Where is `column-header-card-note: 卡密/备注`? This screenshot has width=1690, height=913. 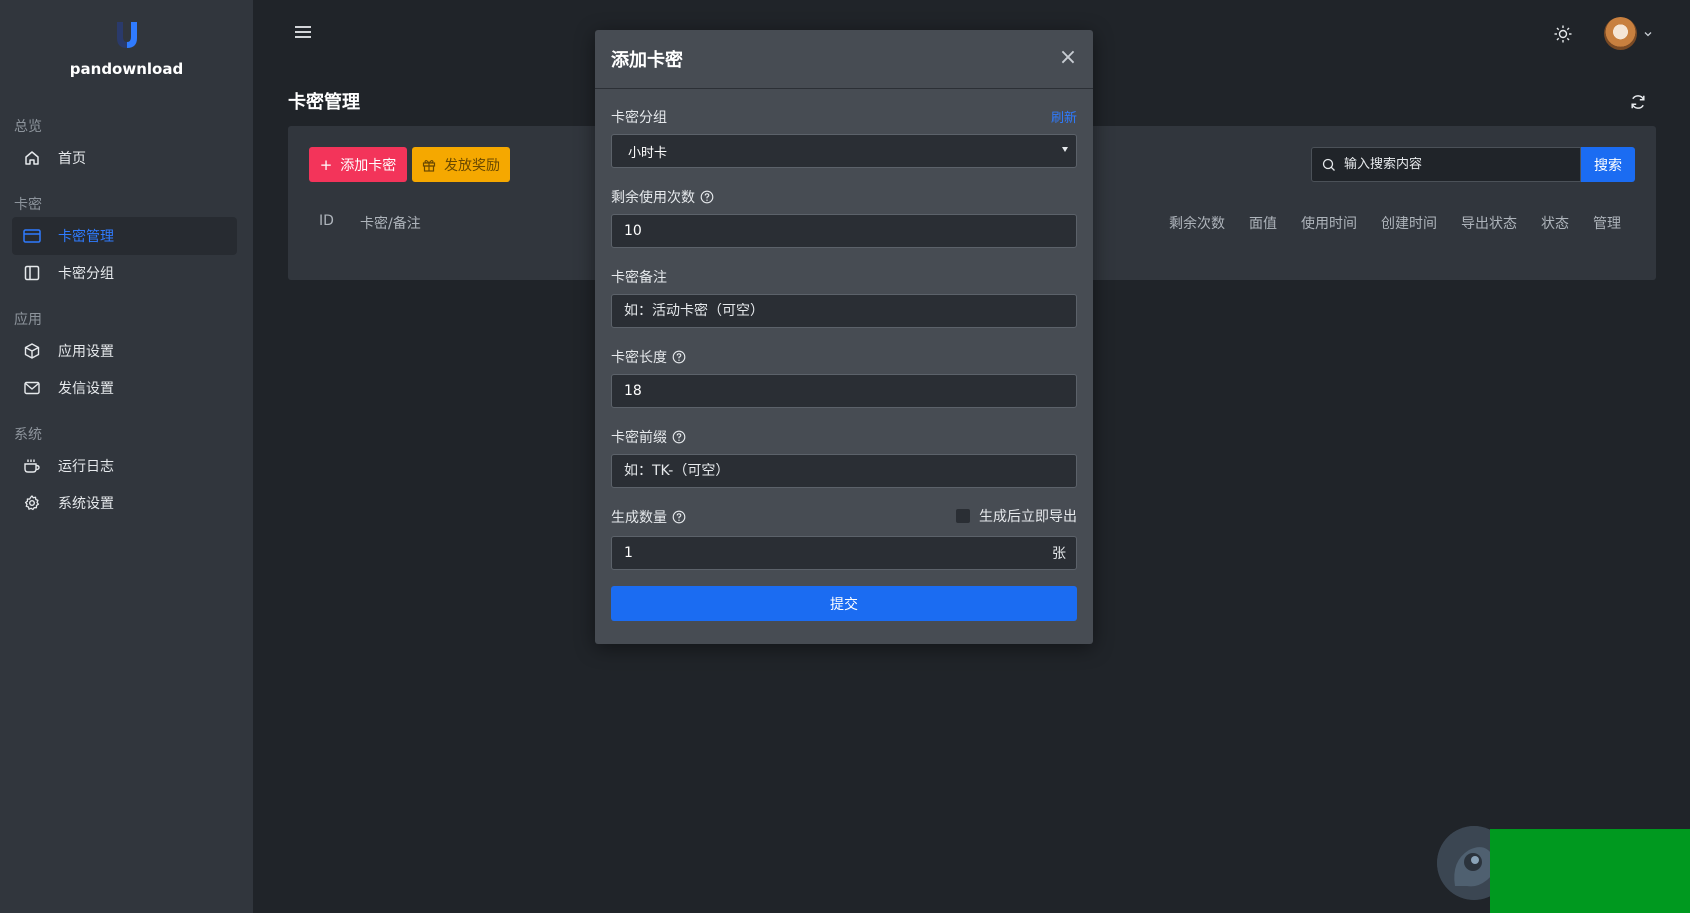 column-header-card-note: 卡密/备注 is located at coordinates (390, 224).